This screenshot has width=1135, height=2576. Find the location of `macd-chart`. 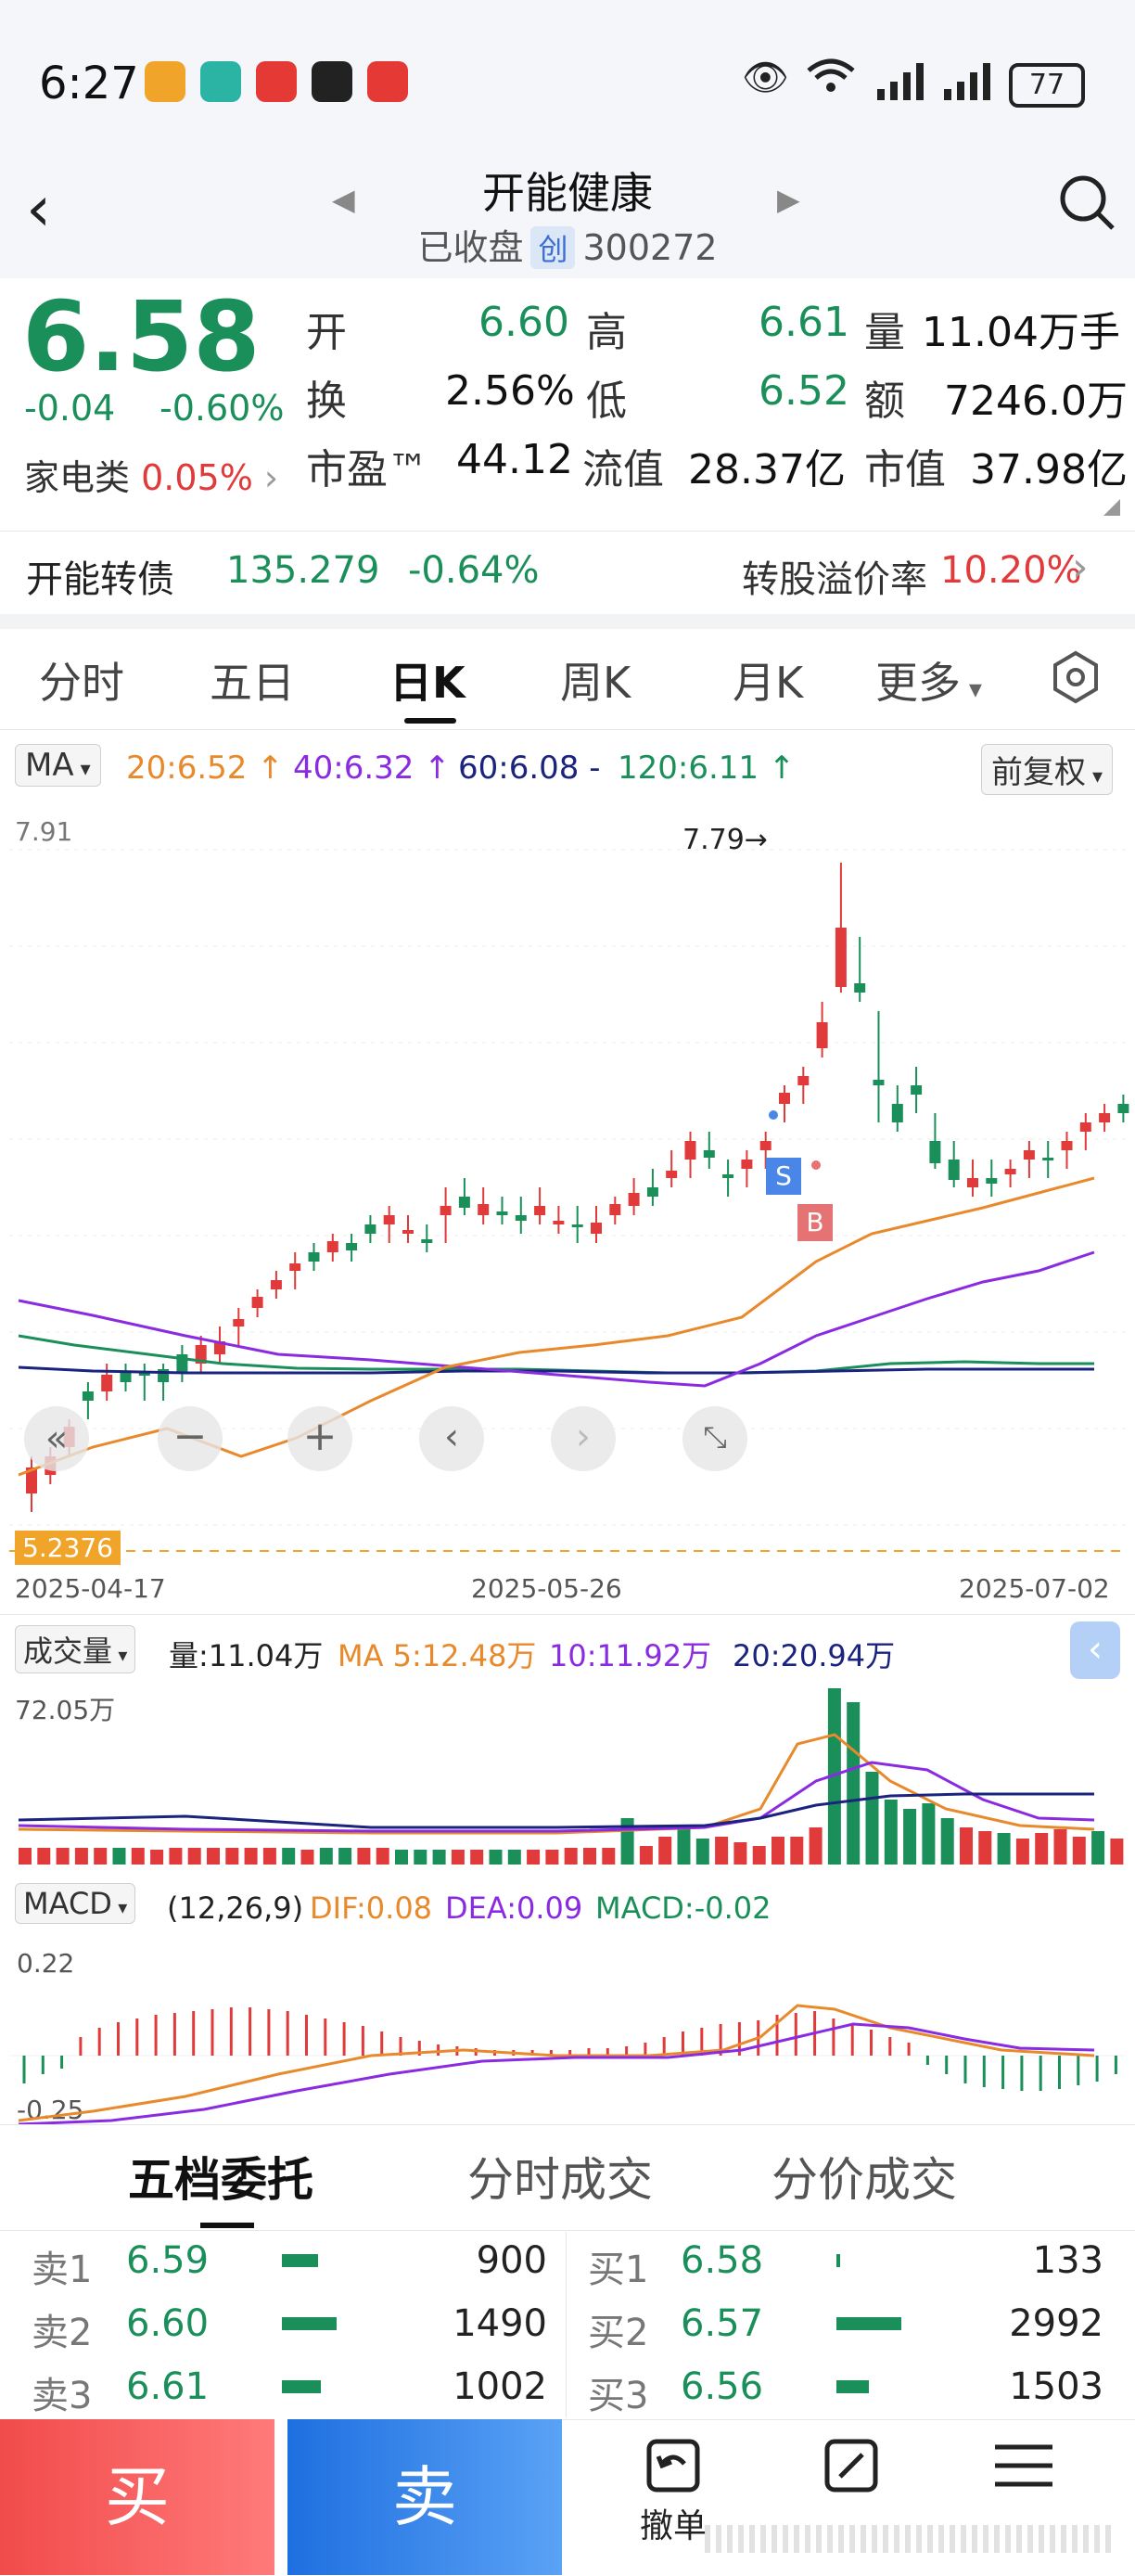

macd-chart is located at coordinates (567, 2030).